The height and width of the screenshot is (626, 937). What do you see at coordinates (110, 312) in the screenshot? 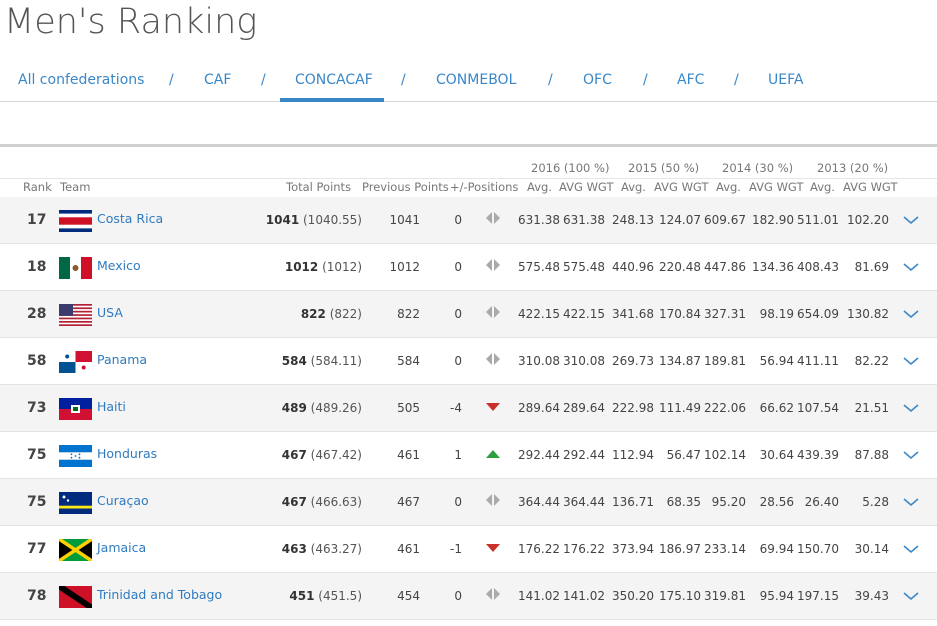
I see `team-link: USA` at bounding box center [110, 312].